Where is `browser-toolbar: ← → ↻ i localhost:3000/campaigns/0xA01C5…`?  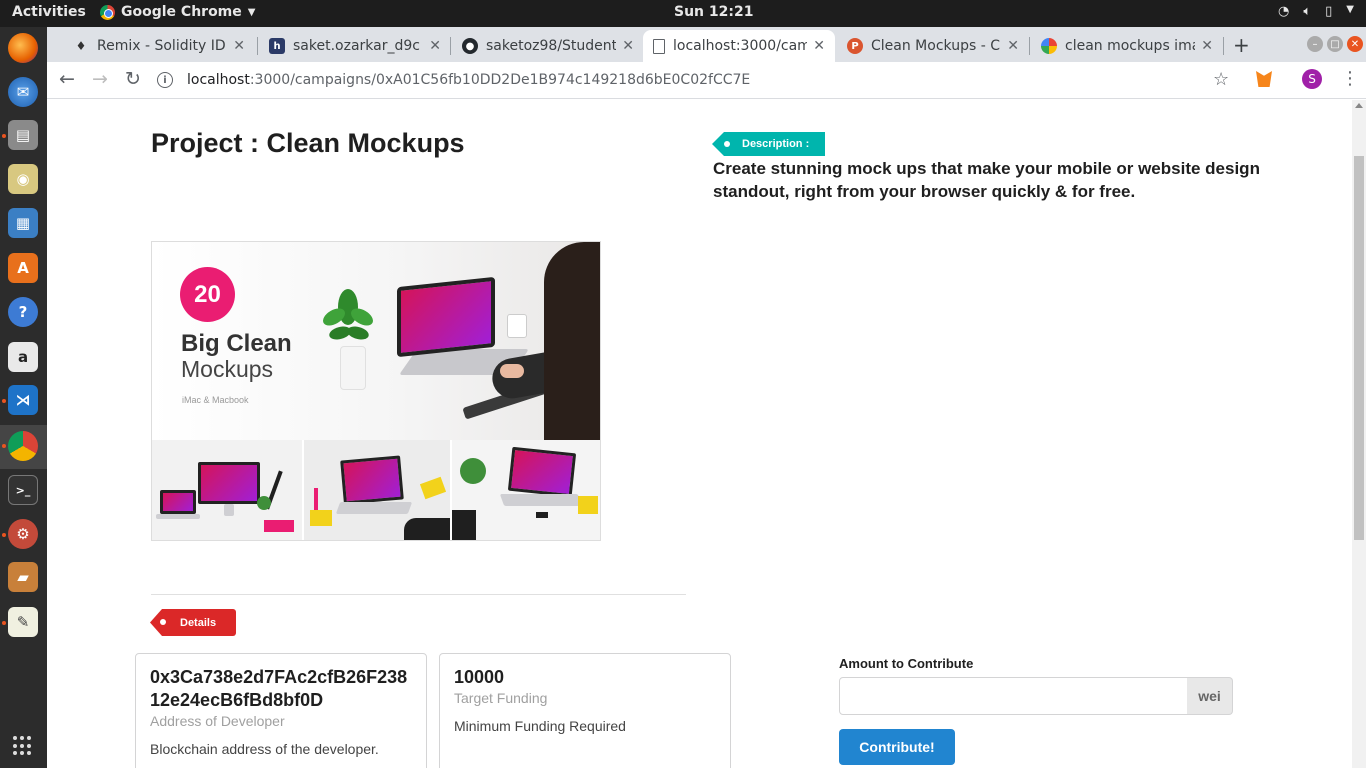
browser-toolbar: ← → ↻ i localhost:3000/campaigns/0xA01C5… is located at coordinates (706, 80).